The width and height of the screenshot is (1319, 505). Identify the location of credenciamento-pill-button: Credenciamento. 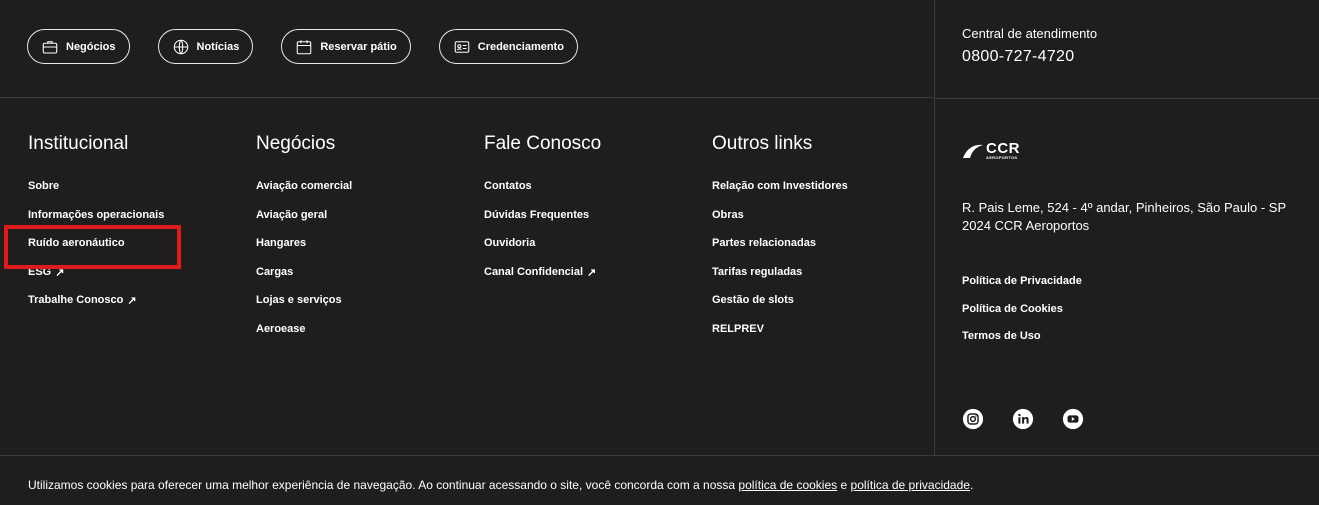
(508, 46).